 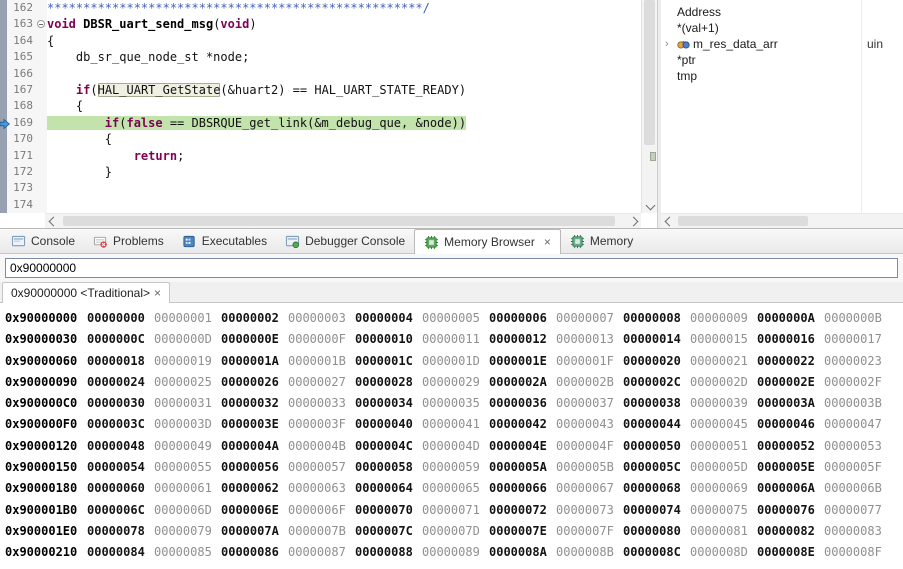 What do you see at coordinates (652, 403) in the screenshot?
I see `memory-cell: 00000038` at bounding box center [652, 403].